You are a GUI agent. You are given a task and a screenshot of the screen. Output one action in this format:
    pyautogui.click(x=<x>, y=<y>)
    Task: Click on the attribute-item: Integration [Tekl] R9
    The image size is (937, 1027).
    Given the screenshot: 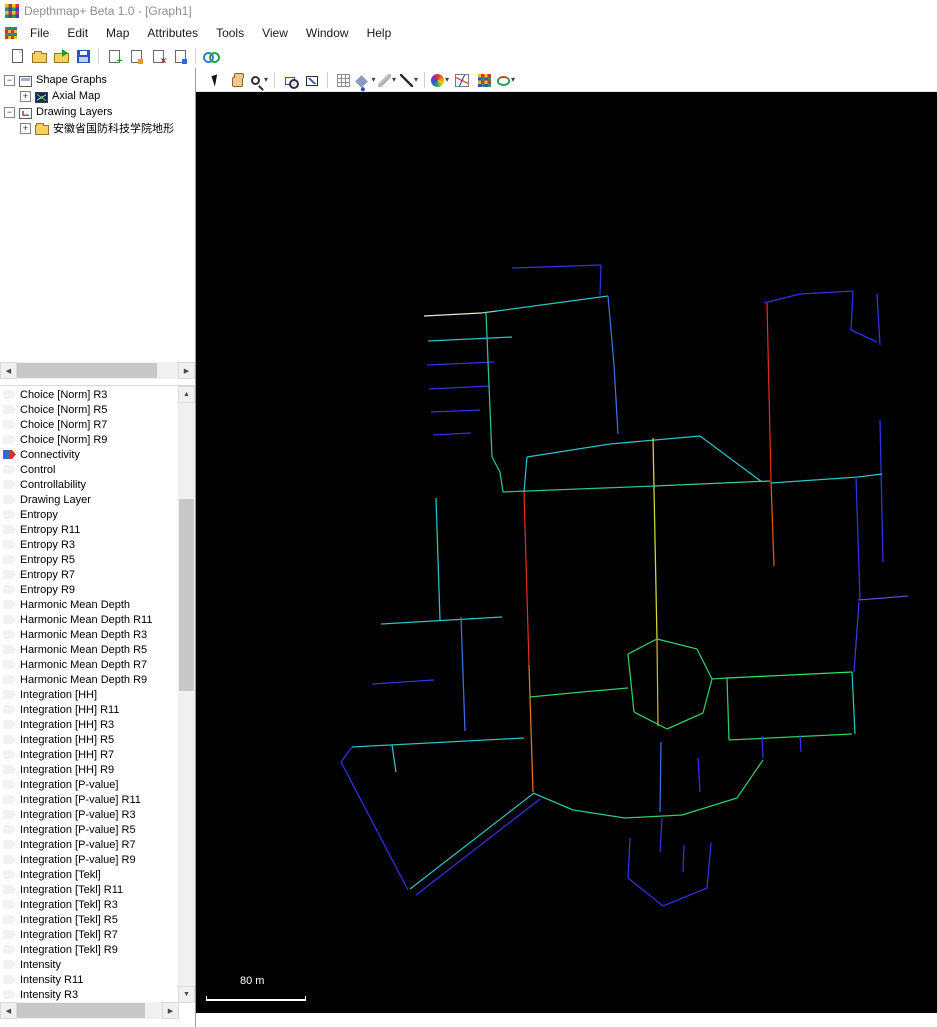 What is the action you would take?
    pyautogui.click(x=89, y=949)
    